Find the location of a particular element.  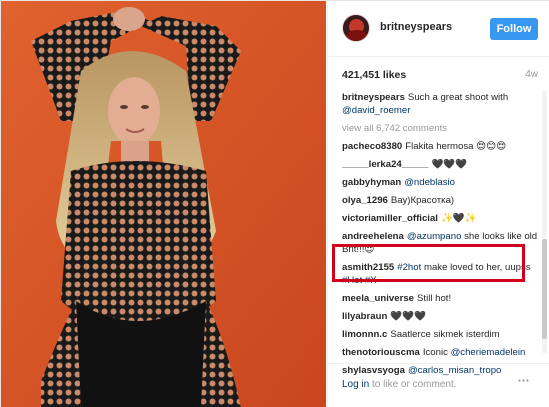

comment: pacheco8380 Flakita hermosa 😍😊😍 is located at coordinates (440, 146).